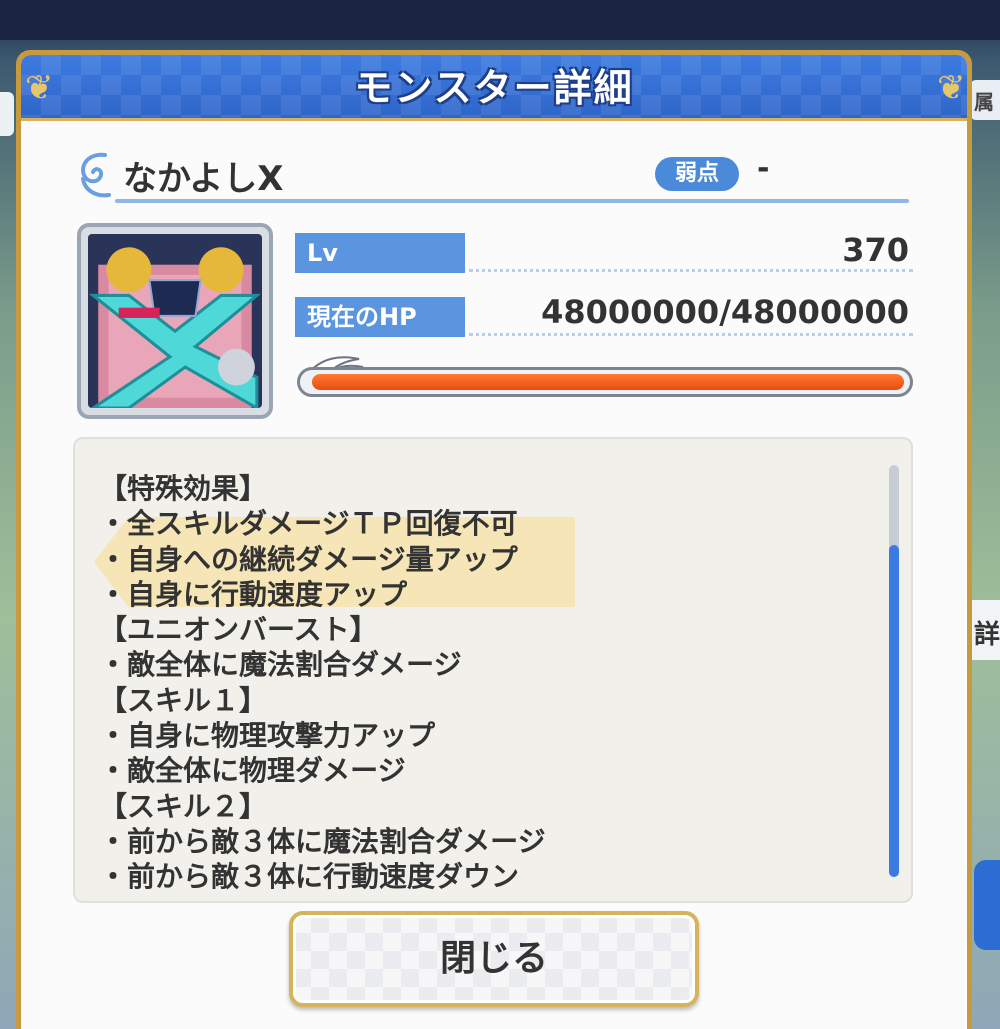 The width and height of the screenshot is (1000, 1029). I want to click on scrollbar-thumb, so click(894, 711).